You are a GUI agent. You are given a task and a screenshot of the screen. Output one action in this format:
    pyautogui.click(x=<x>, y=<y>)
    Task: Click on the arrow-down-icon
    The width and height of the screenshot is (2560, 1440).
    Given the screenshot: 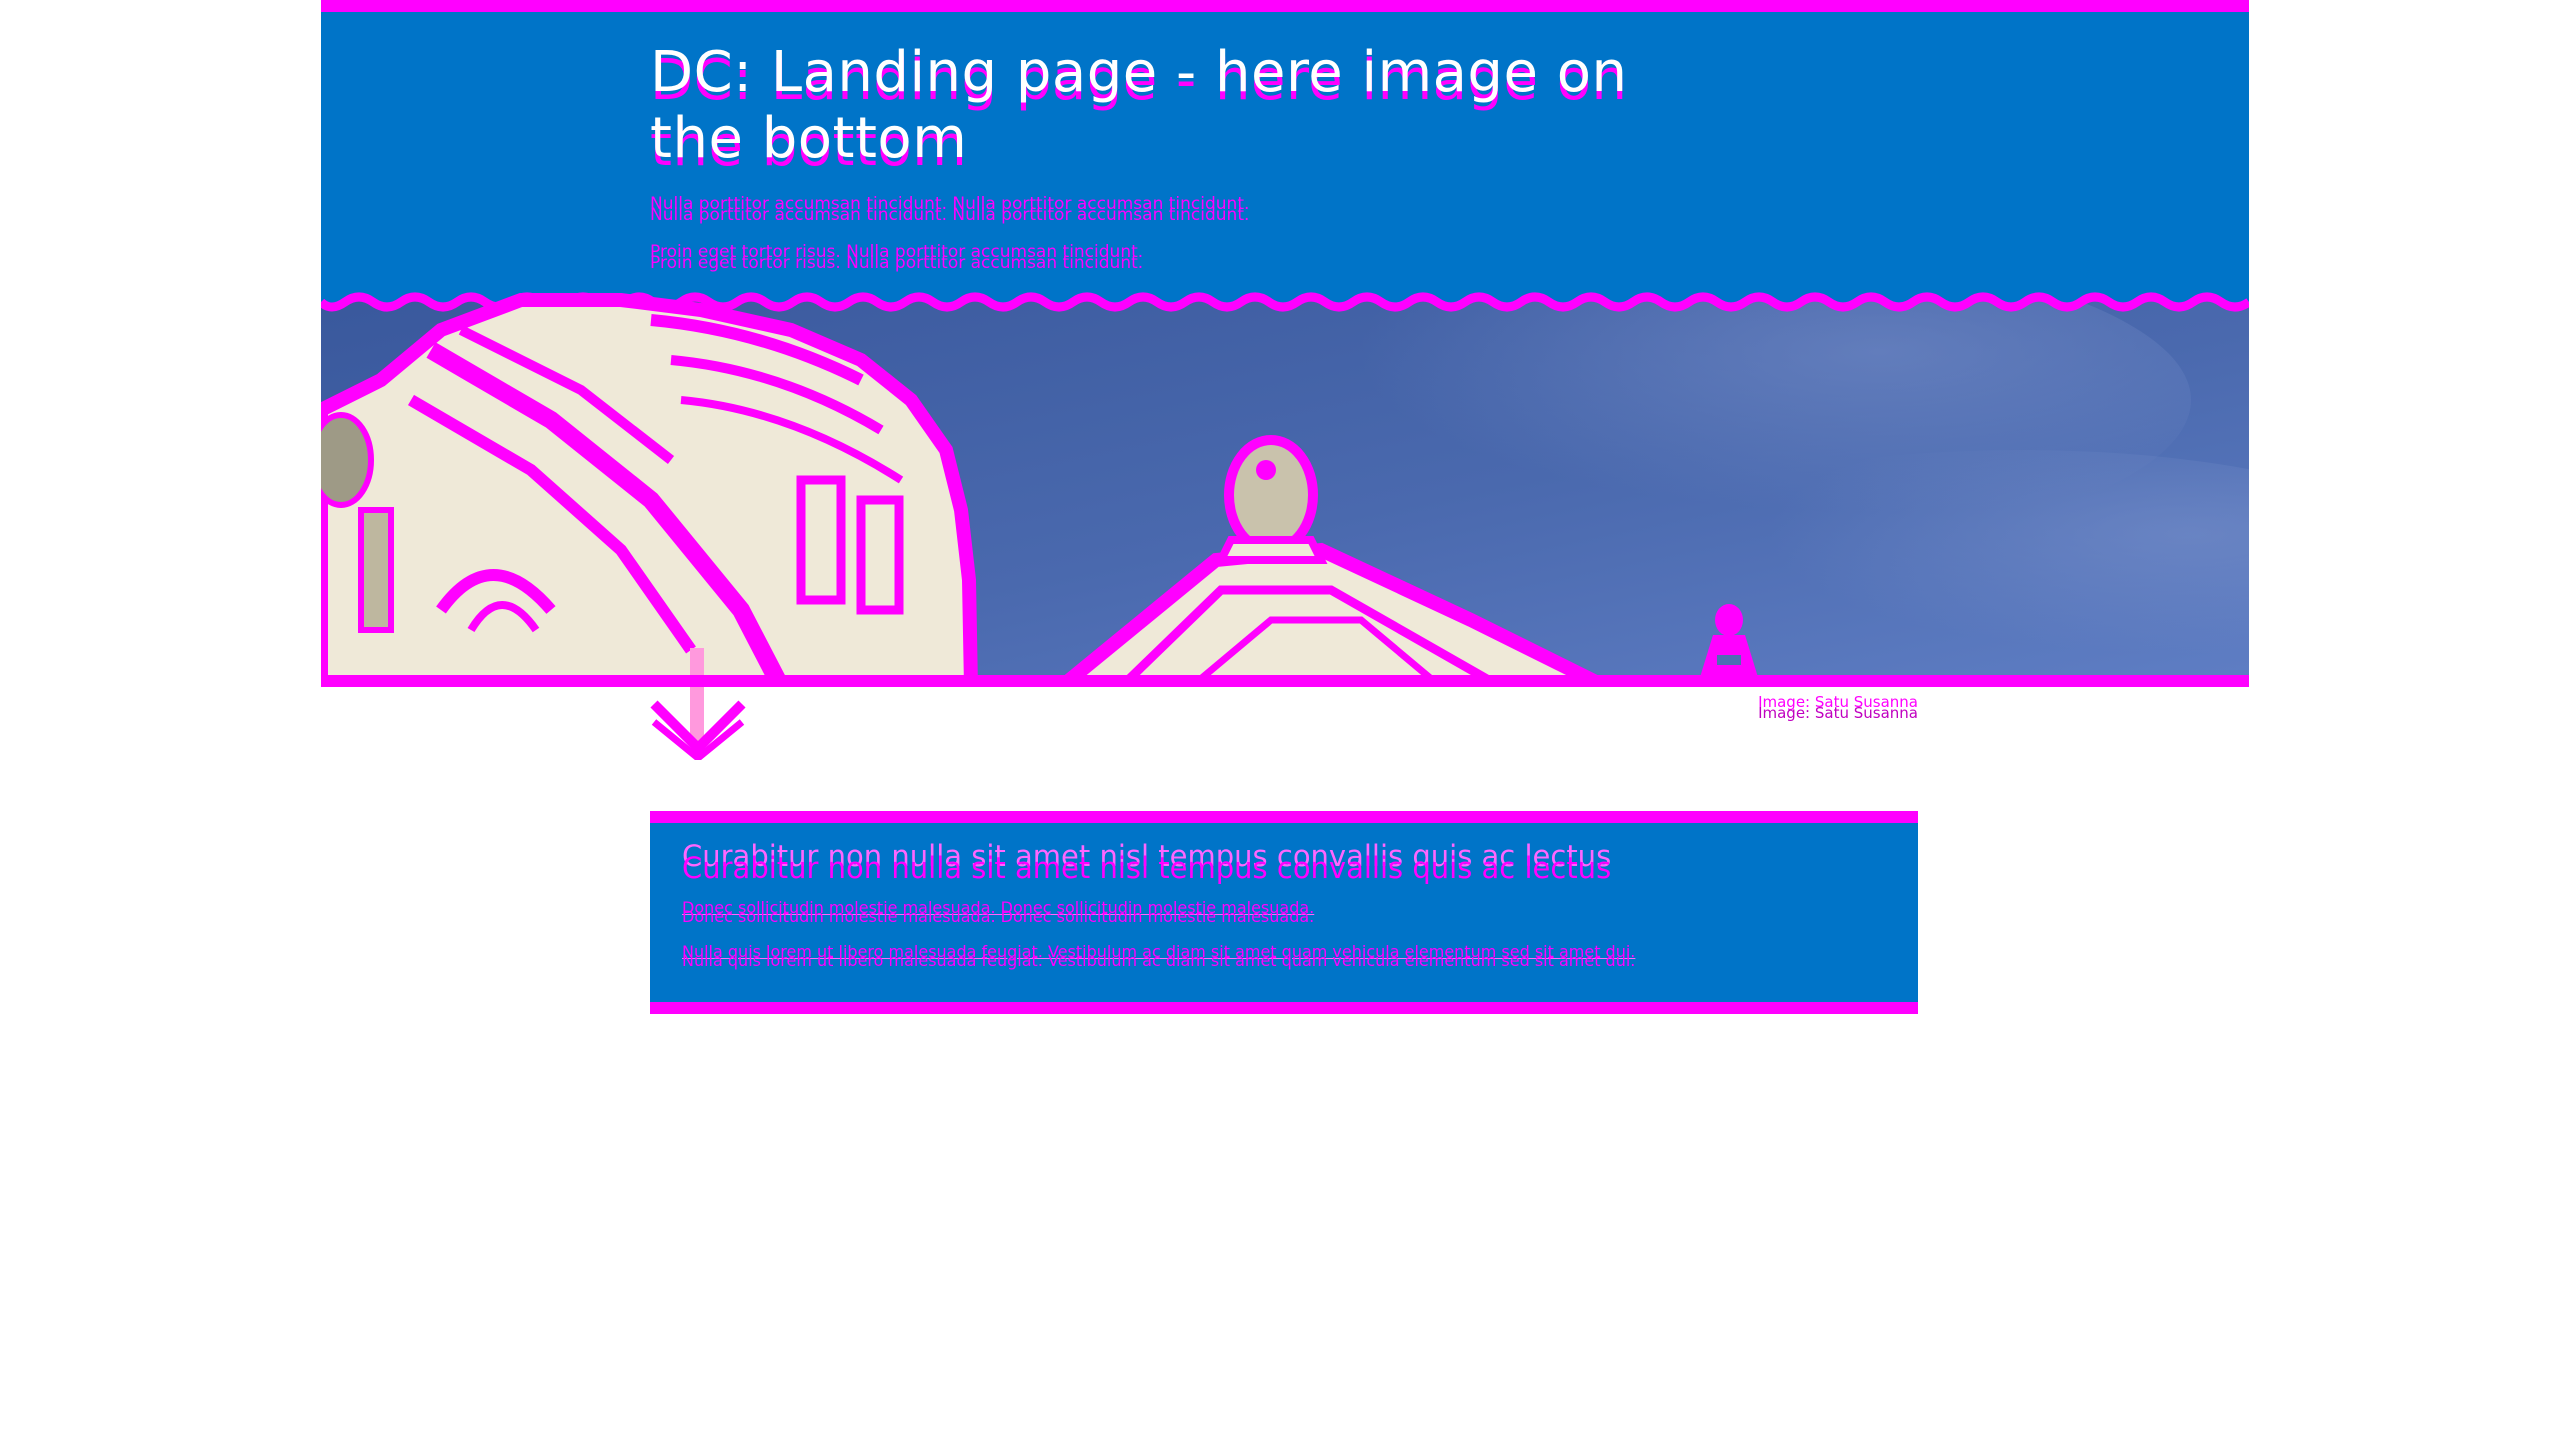 What is the action you would take?
    pyautogui.click(x=698, y=704)
    